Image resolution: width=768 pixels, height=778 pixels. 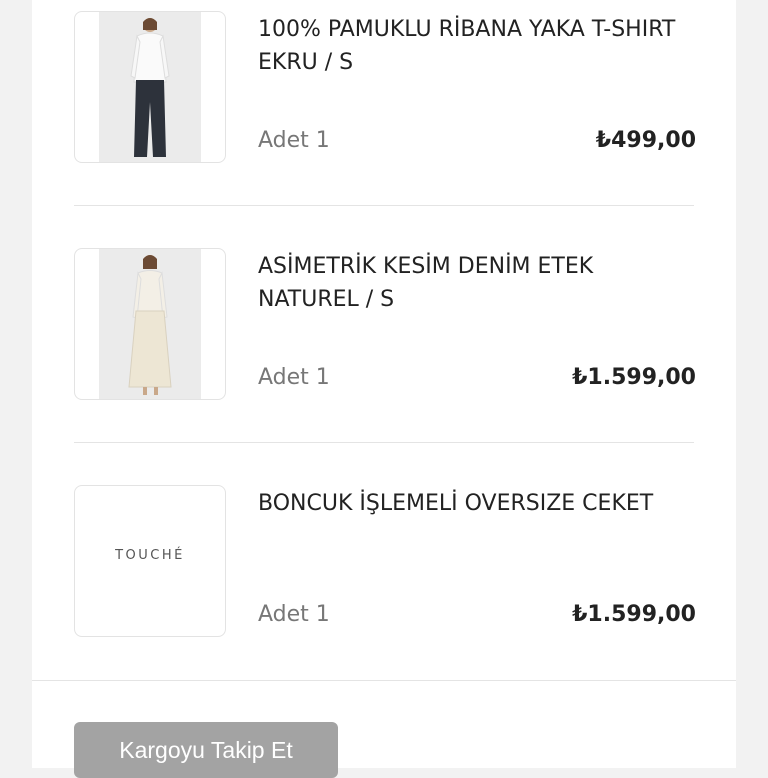 I want to click on product-name: BONCUK İŞLEMELİ OVERSIZE CEKET, so click(x=456, y=503).